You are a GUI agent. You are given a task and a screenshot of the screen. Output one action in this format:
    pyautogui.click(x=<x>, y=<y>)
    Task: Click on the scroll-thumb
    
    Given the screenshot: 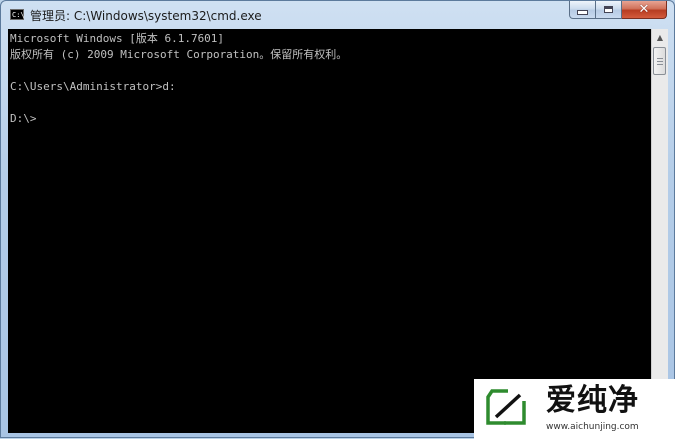 What is the action you would take?
    pyautogui.click(x=659, y=61)
    